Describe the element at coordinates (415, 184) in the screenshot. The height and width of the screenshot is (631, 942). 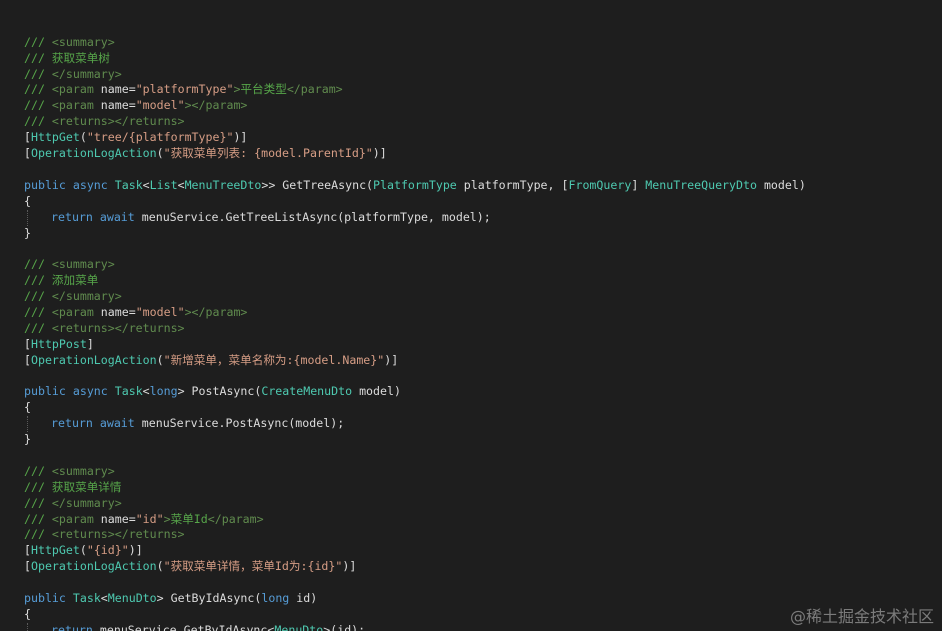
I see `code-token: PlatformType` at that location.